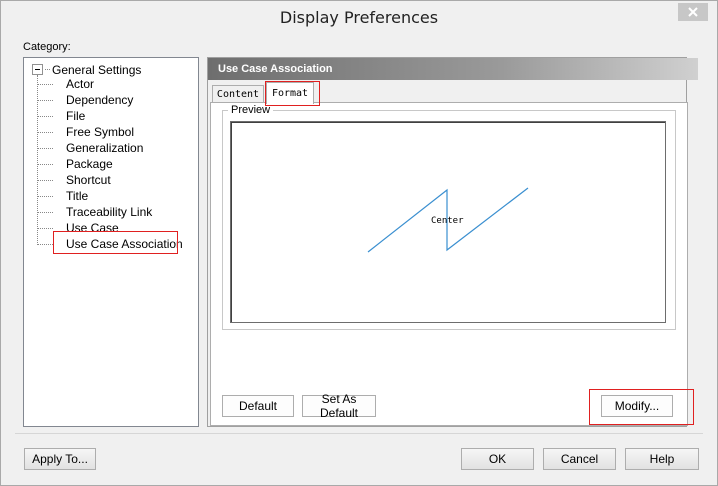 The image size is (718, 486). What do you see at coordinates (77, 196) in the screenshot?
I see `tree-item-label: Title` at bounding box center [77, 196].